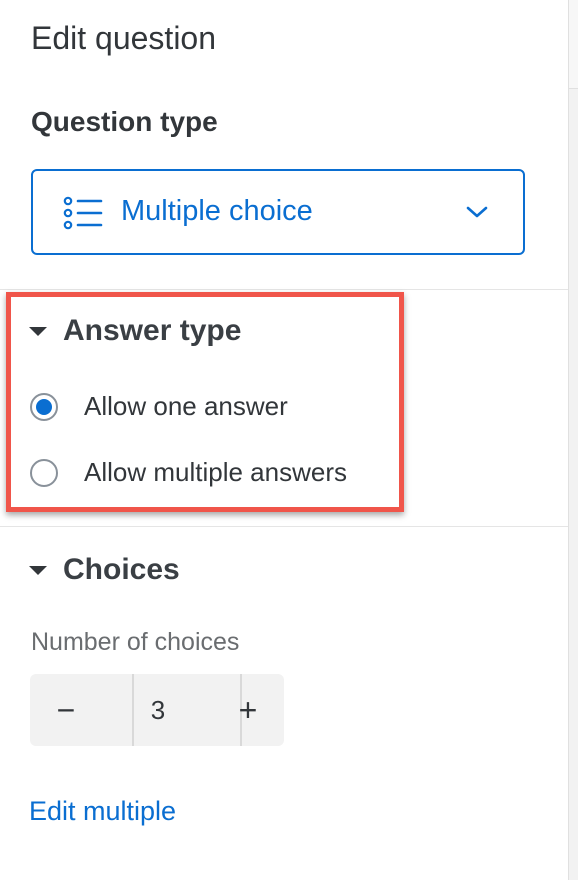 Image resolution: width=578 pixels, height=880 pixels. I want to click on chevron-down-icon, so click(477, 212).